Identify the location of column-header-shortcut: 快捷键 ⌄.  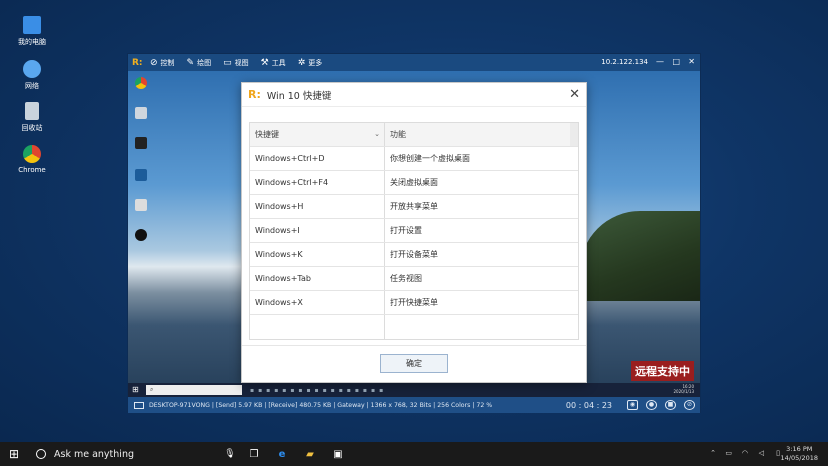
(317, 134).